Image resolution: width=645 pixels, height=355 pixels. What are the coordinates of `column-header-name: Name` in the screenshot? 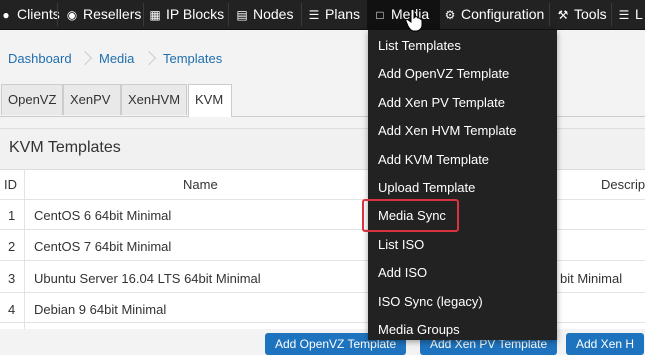 It's located at (200, 184).